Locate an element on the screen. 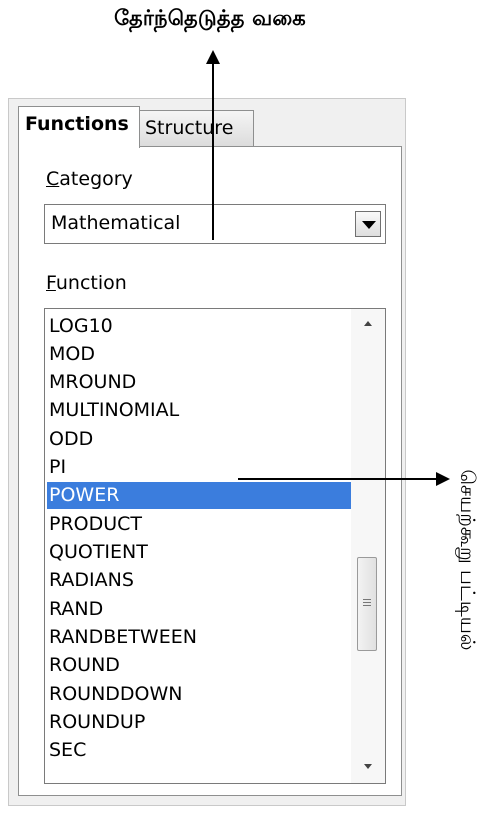 The width and height of the screenshot is (491, 831). list-item: ROUNDDOWN is located at coordinates (199, 694).